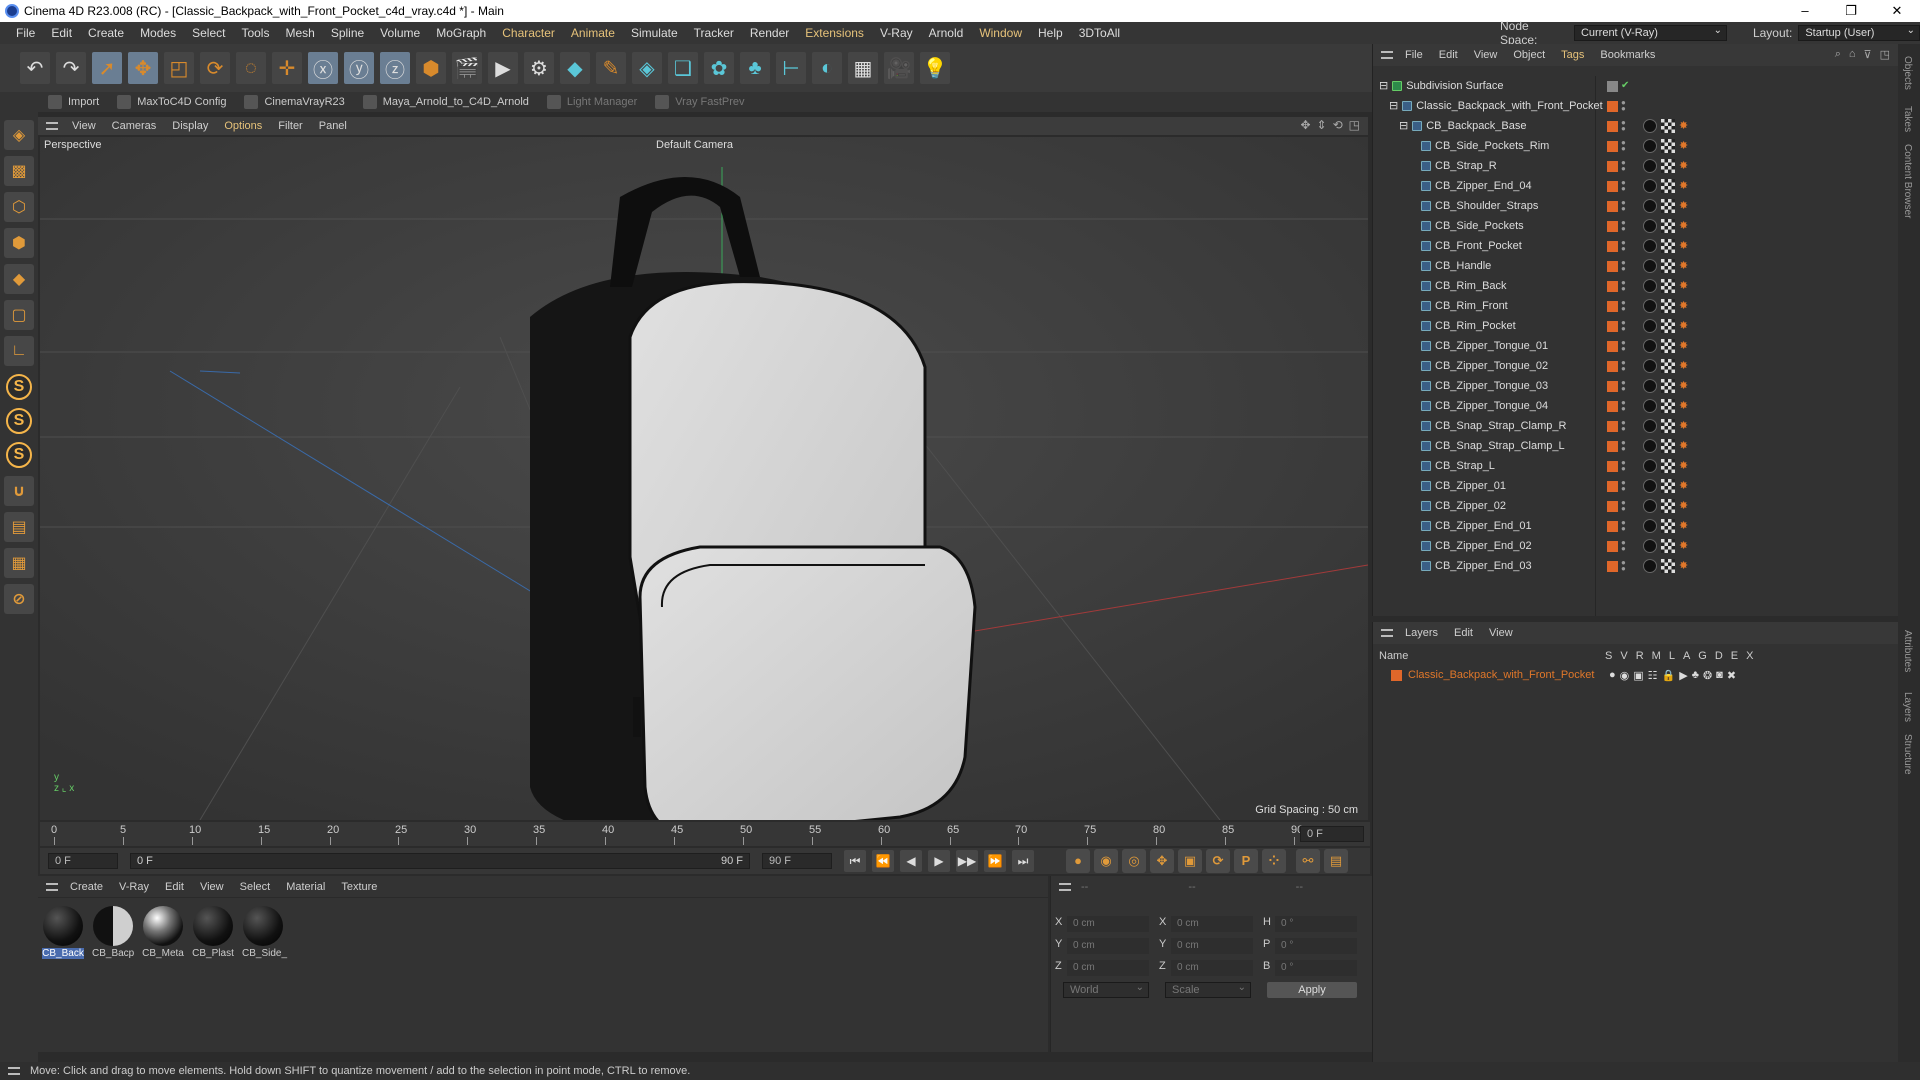  Describe the element at coordinates (591, 102) in the screenshot. I see `light-manager-button: Light Manager` at that location.